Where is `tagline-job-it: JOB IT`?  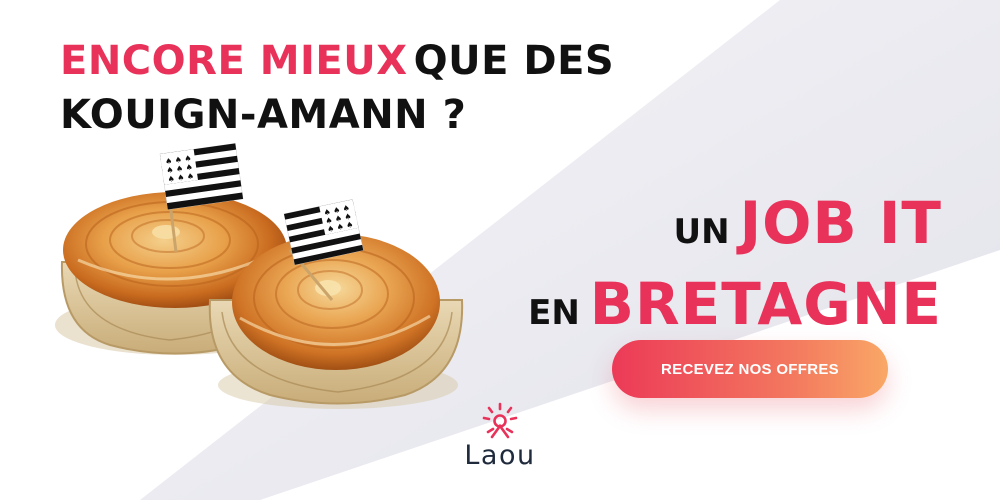
tagline-job-it: JOB IT is located at coordinates (840, 223).